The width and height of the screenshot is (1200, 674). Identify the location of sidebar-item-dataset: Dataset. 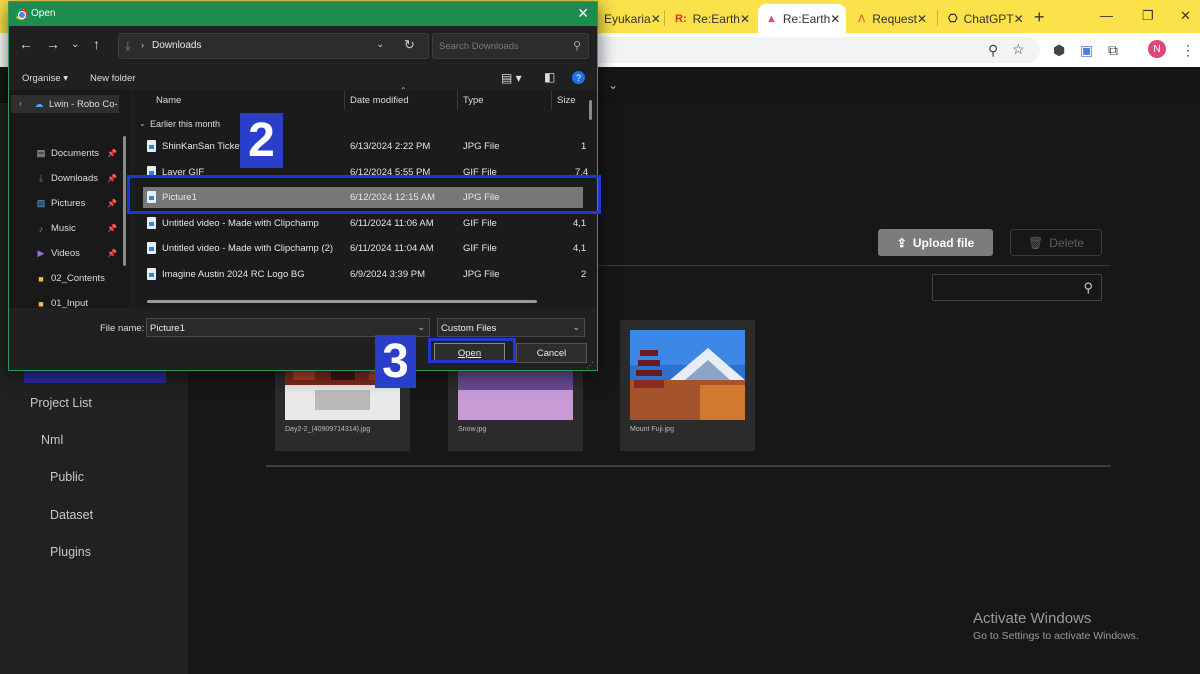
(71, 515).